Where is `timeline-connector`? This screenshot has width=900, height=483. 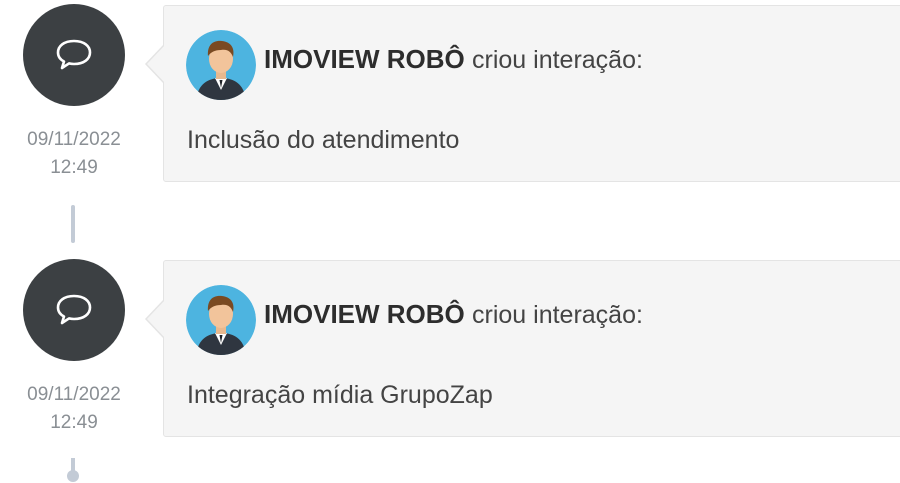 timeline-connector is located at coordinates (73, 224).